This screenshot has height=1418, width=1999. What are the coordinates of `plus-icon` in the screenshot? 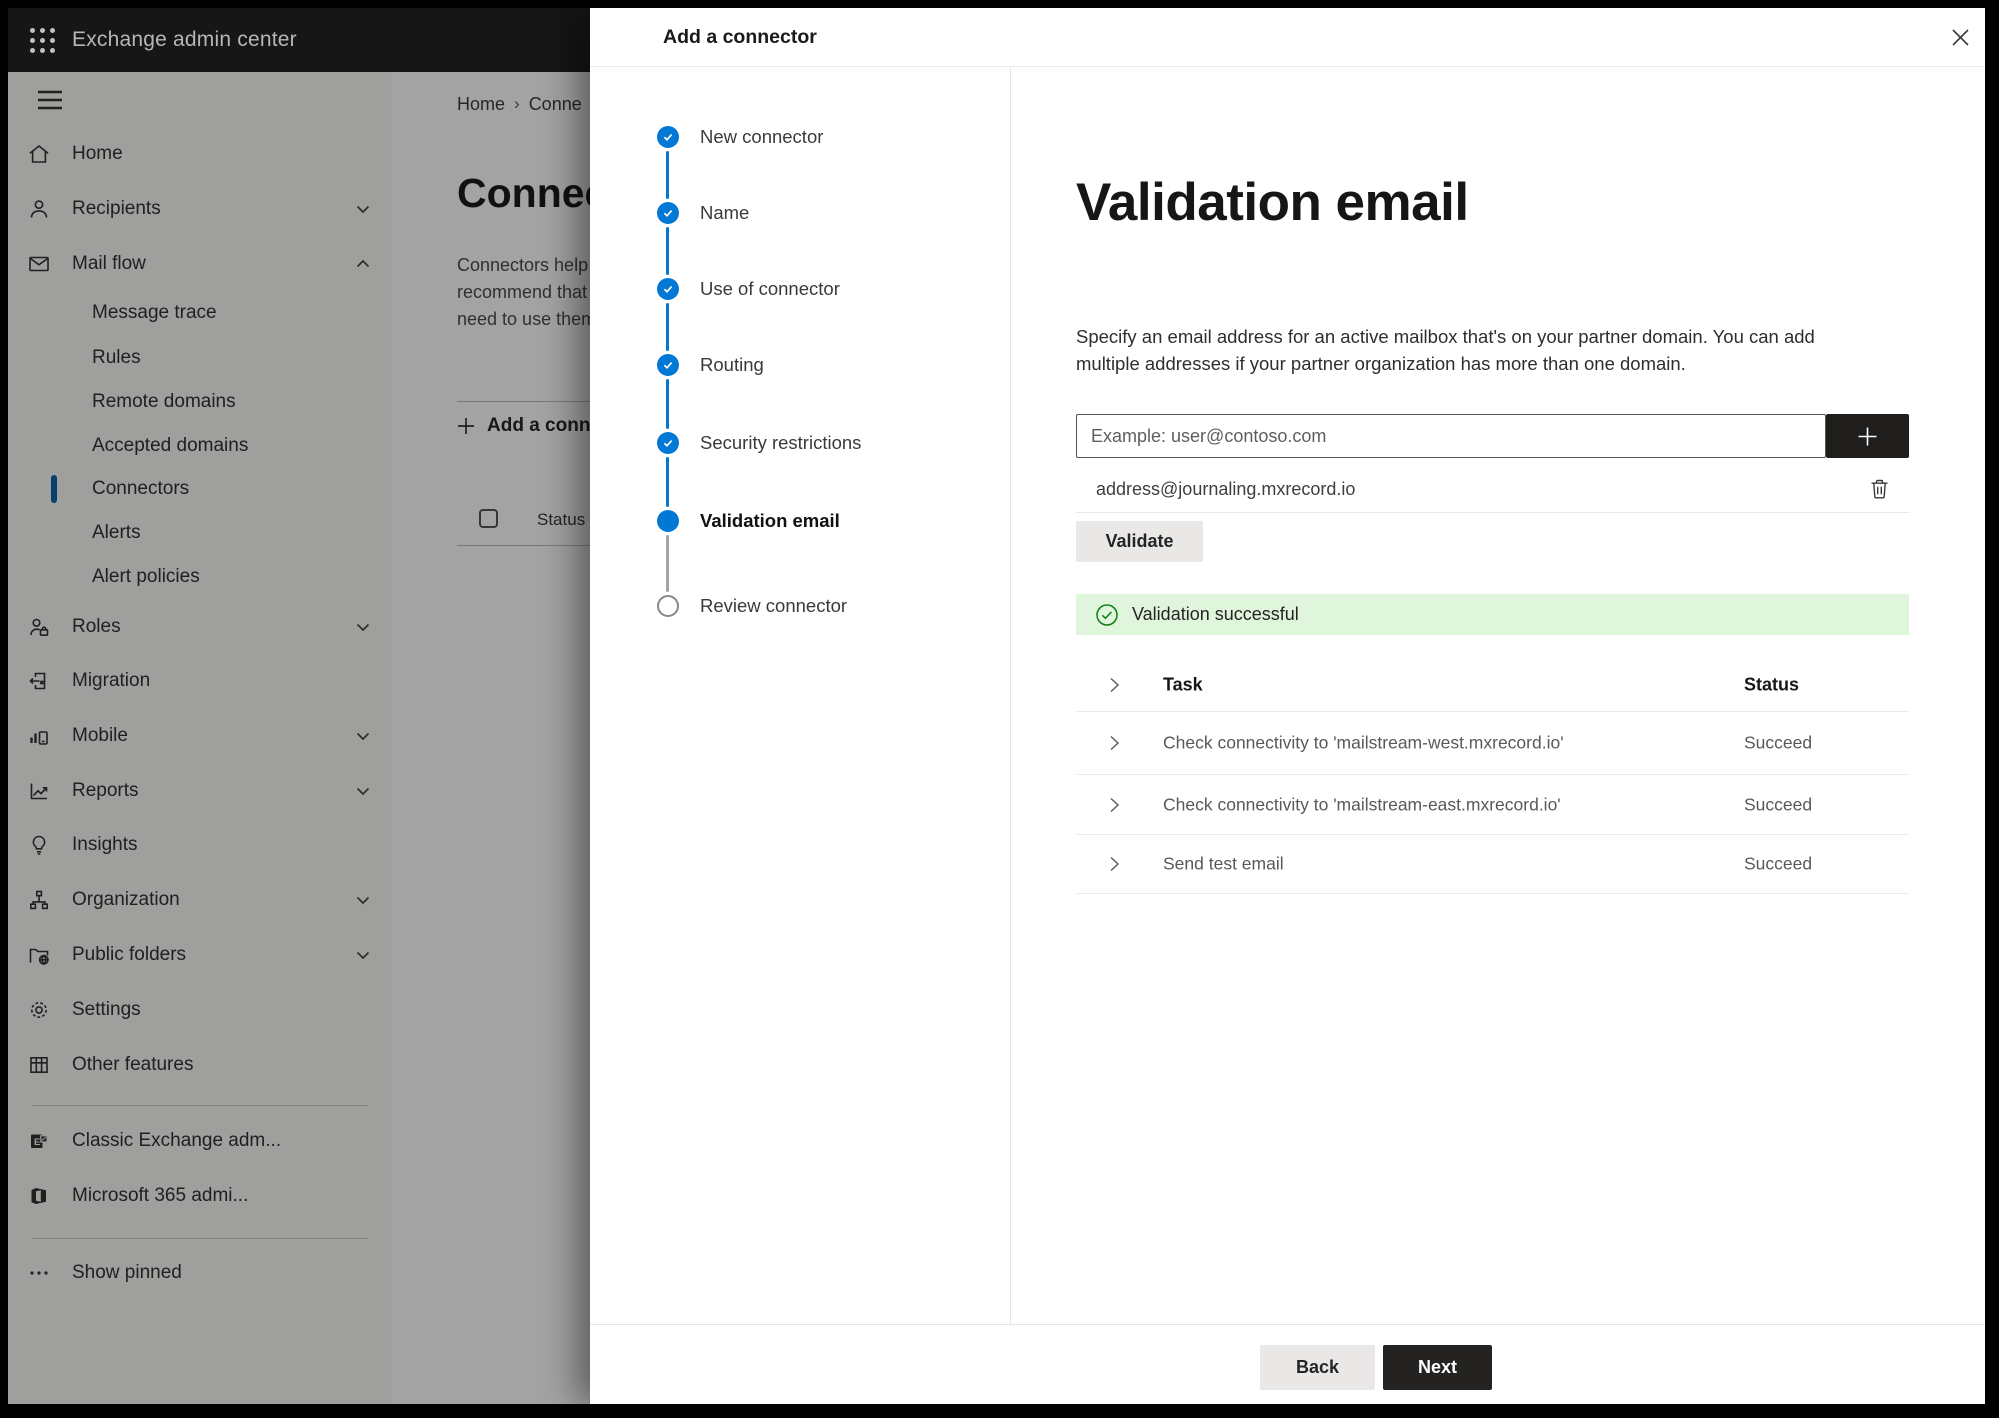 It's located at (1867, 436).